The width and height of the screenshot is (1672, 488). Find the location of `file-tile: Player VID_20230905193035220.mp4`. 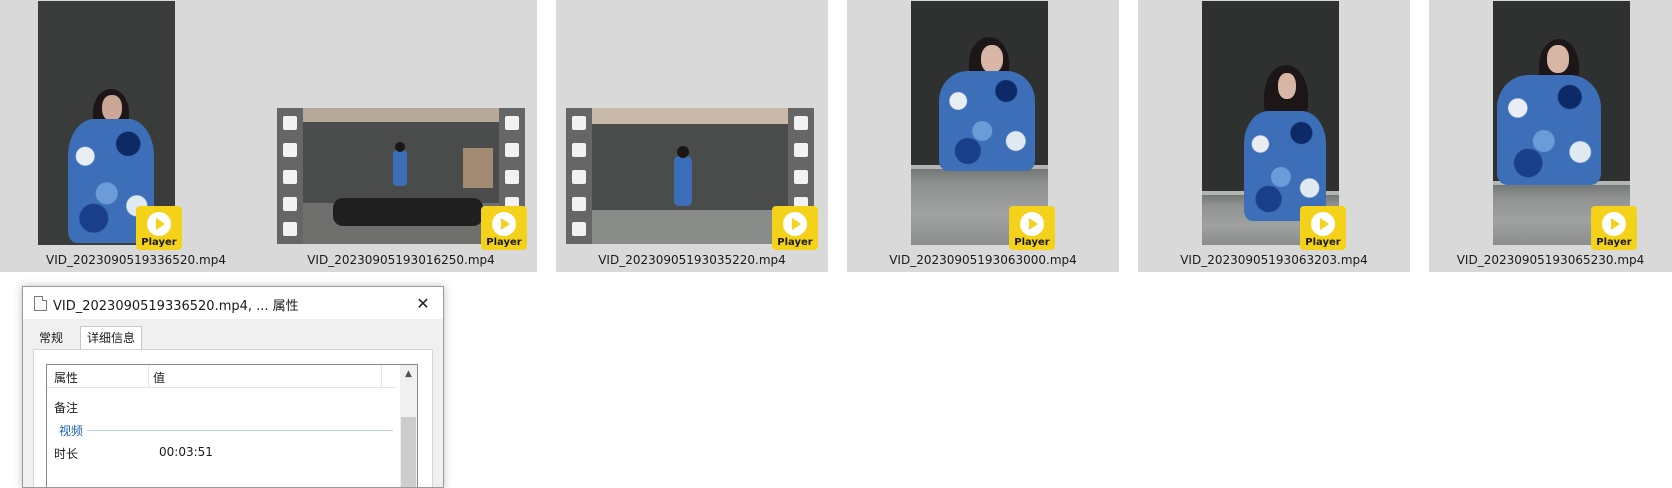

file-tile: Player VID_20230905193035220.mp4 is located at coordinates (692, 136).